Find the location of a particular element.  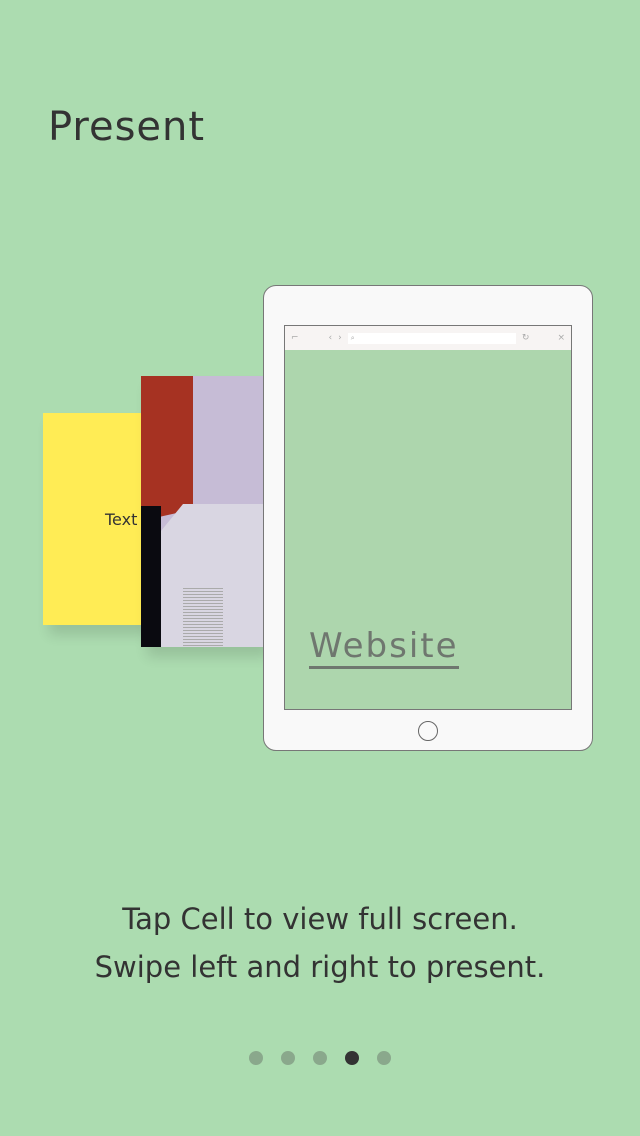

page-title: Present is located at coordinates (127, 127).